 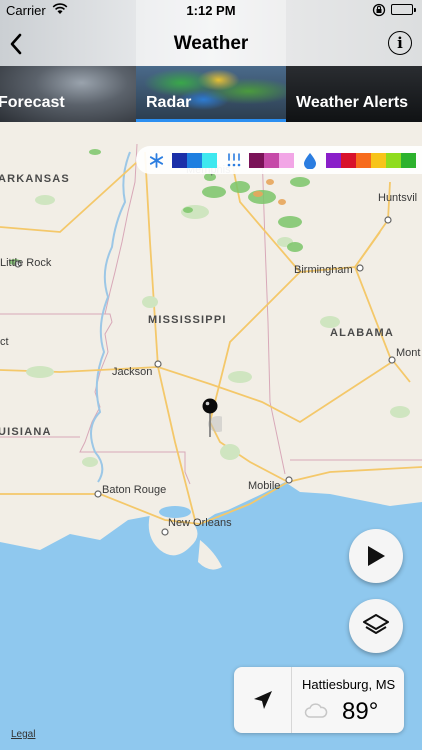 I want to click on status-bar: Carrier 1:12 PM, so click(x=211, y=11).